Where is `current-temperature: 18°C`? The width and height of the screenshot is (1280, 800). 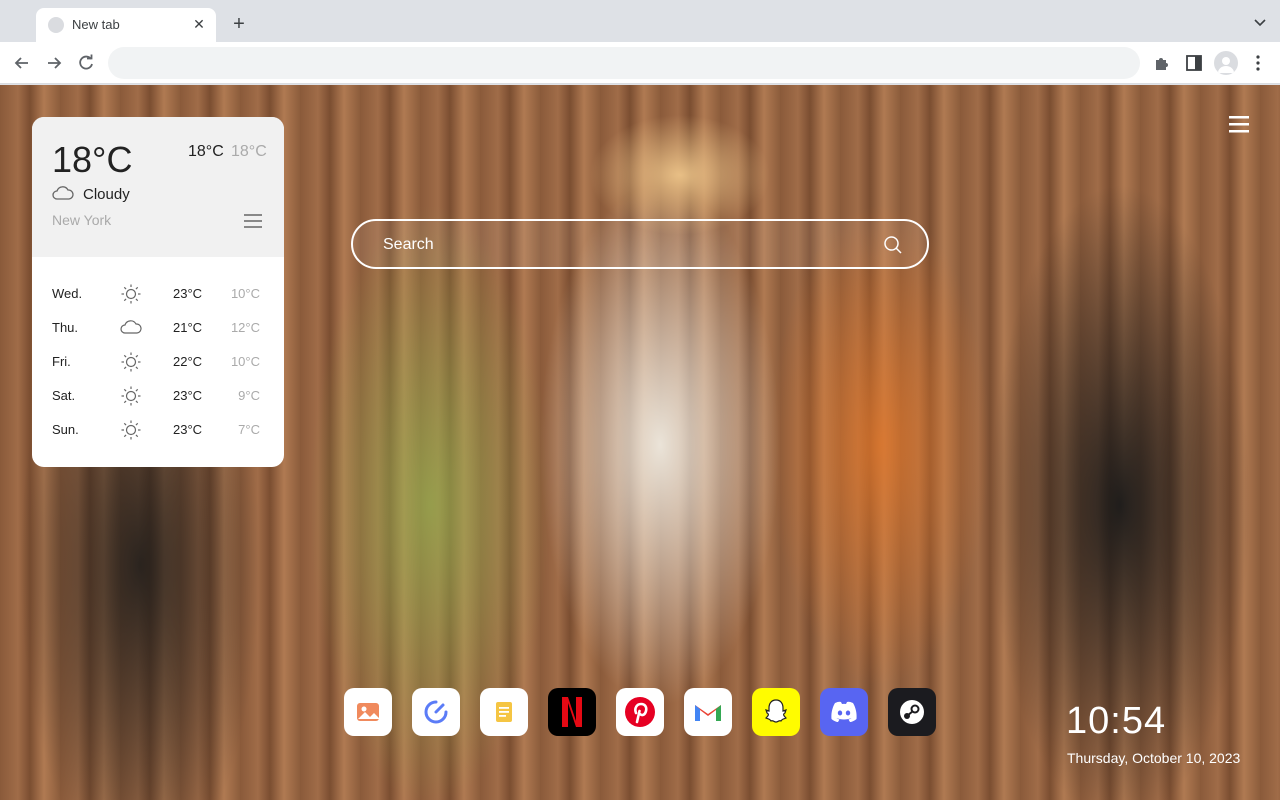
current-temperature: 18°C is located at coordinates (92, 159).